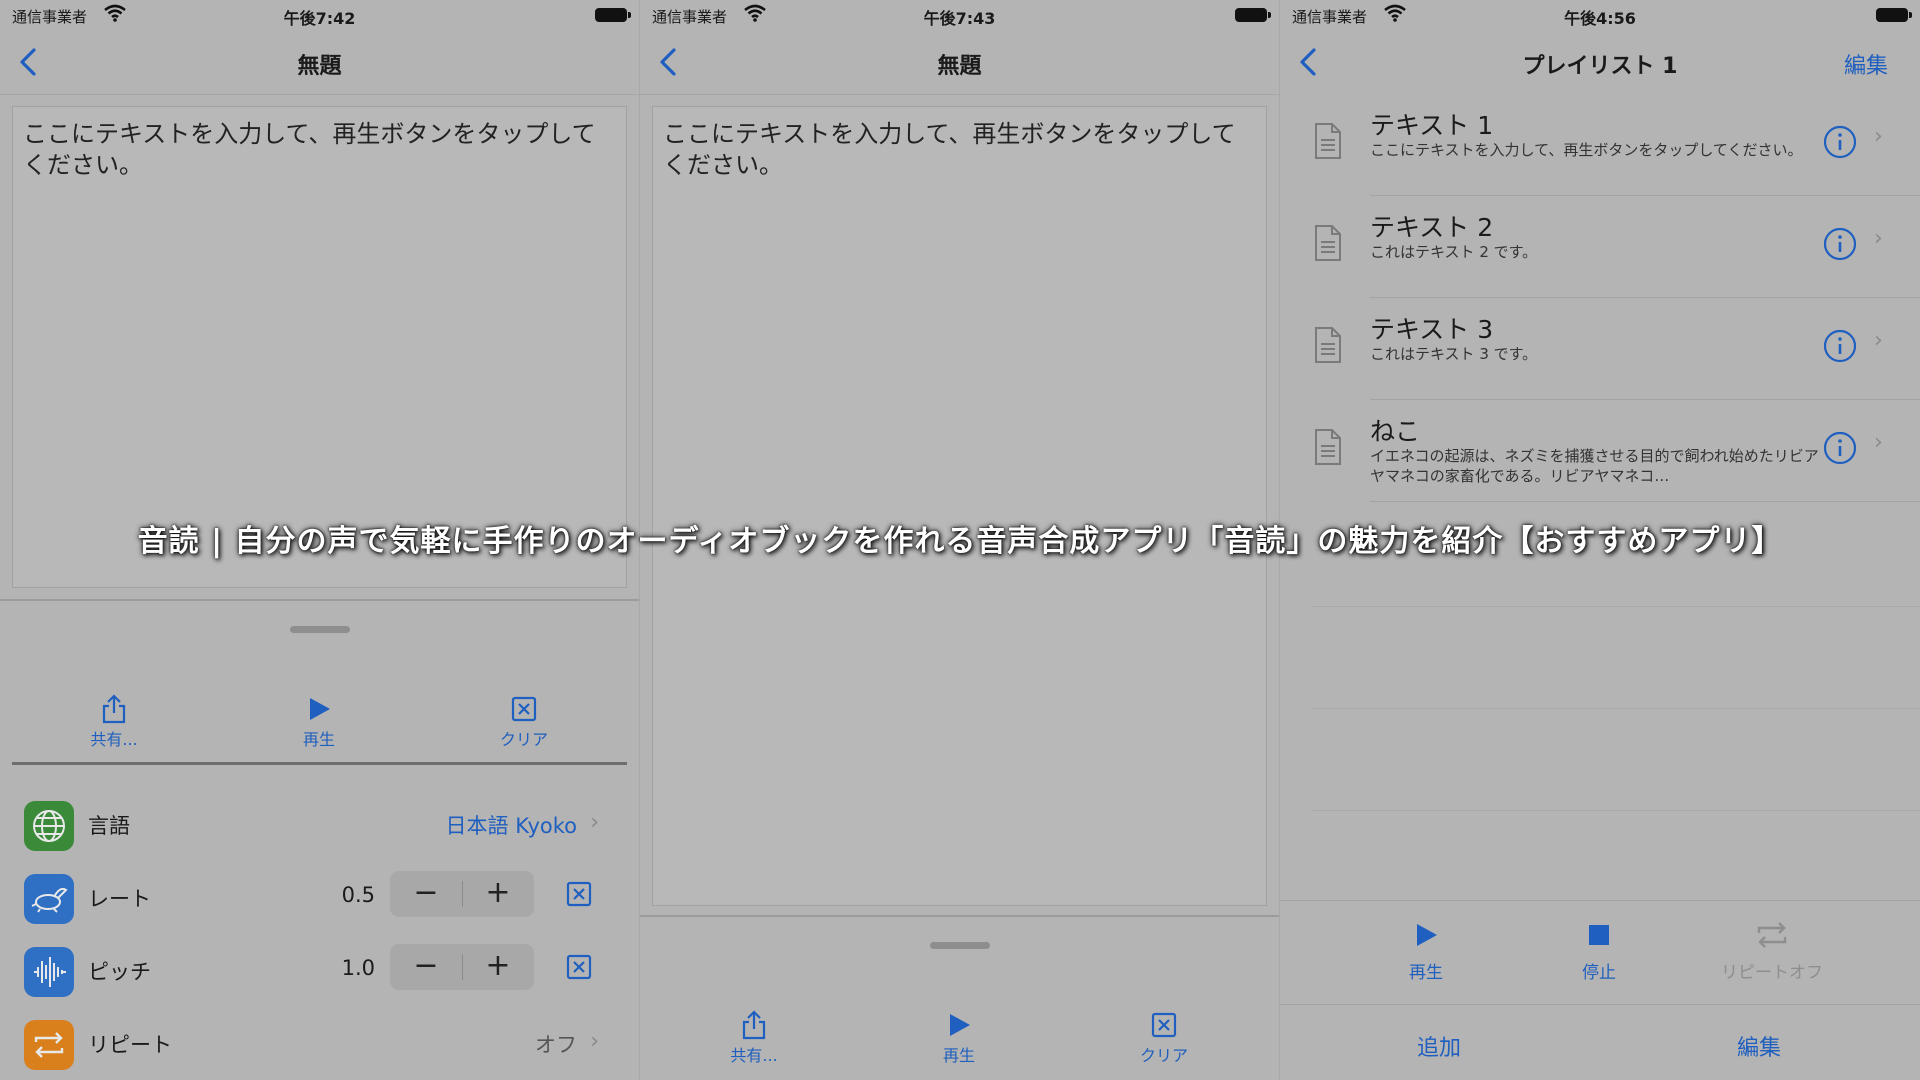 The width and height of the screenshot is (1920, 1080). I want to click on status-time: 午後4:56, so click(1600, 18).